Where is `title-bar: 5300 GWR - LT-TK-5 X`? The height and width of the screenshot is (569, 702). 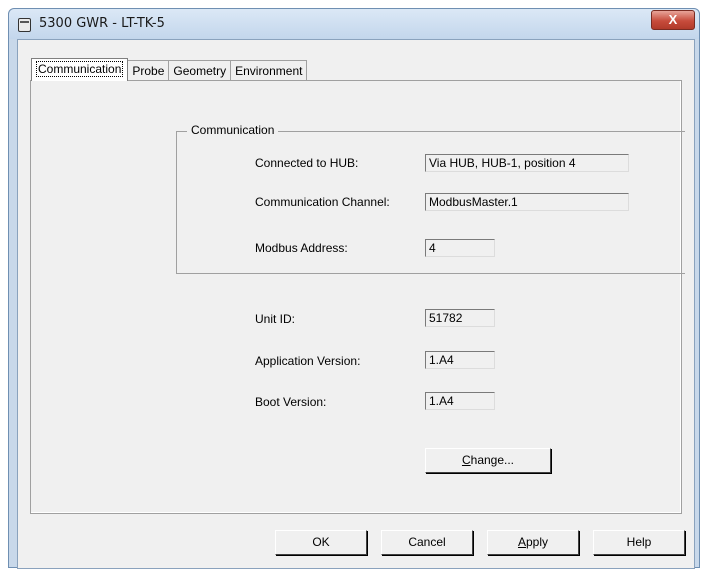
title-bar: 5300 GWR - LT-TK-5 X is located at coordinates (354, 24).